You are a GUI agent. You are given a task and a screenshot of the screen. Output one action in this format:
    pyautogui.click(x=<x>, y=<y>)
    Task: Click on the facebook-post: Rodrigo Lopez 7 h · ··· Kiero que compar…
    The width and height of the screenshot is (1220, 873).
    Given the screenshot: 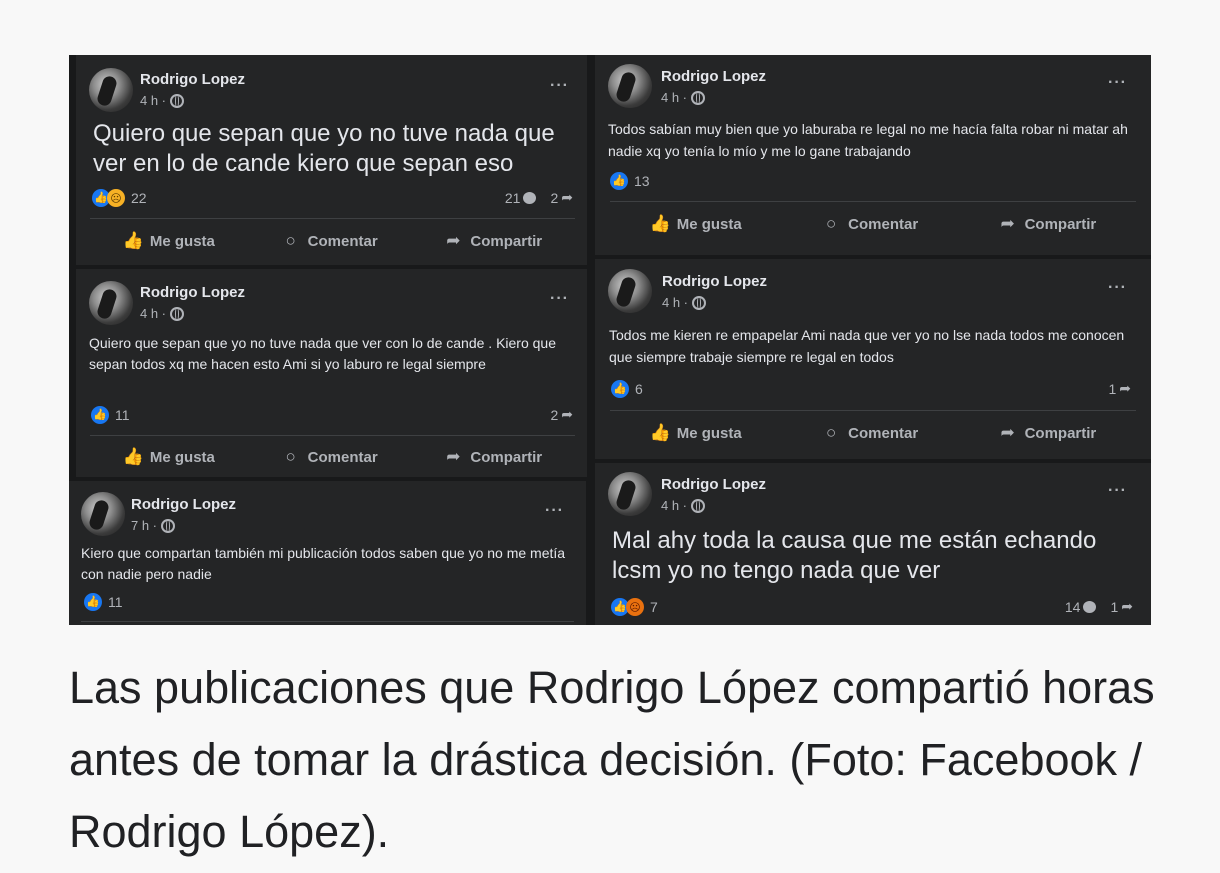 What is the action you would take?
    pyautogui.click(x=327, y=553)
    